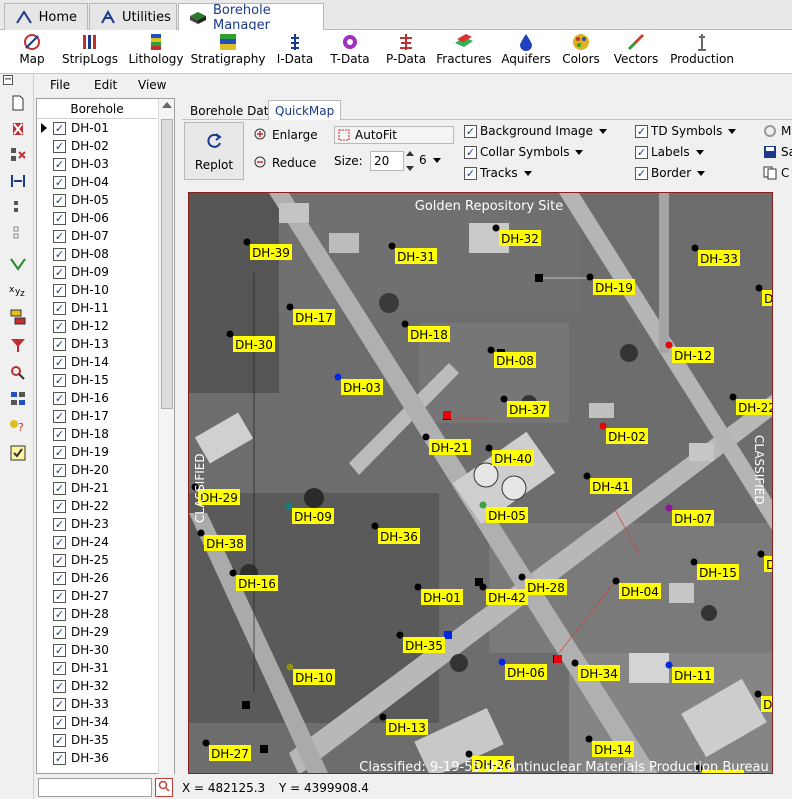 Image resolution: width=792 pixels, height=799 pixels. Describe the element at coordinates (641, 131) in the screenshot. I see `td-symbols-checkbox: ✓` at that location.